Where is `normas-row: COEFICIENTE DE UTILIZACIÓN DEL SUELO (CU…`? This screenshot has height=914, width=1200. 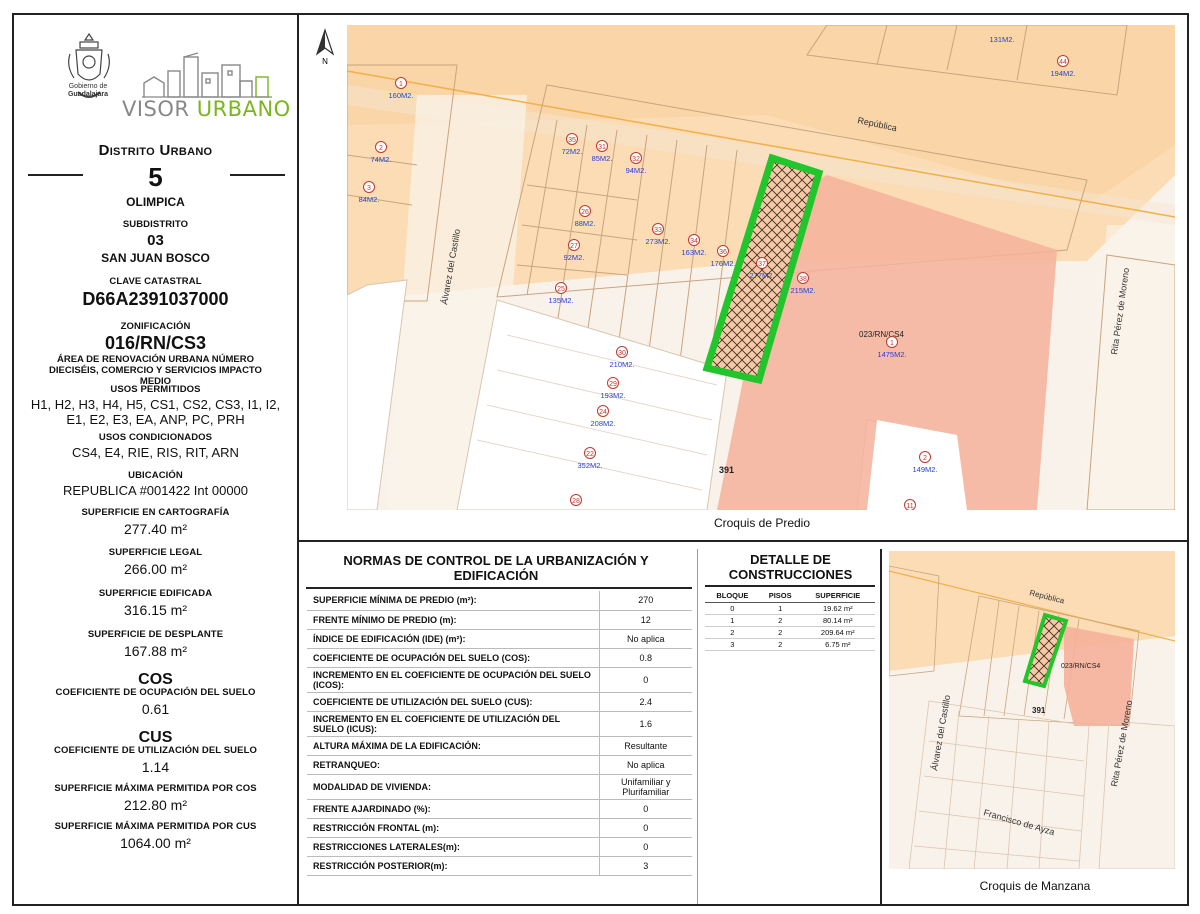
normas-row: COEFICIENTE DE UTILIZACIÓN DEL SUELO (CU… is located at coordinates (499, 702).